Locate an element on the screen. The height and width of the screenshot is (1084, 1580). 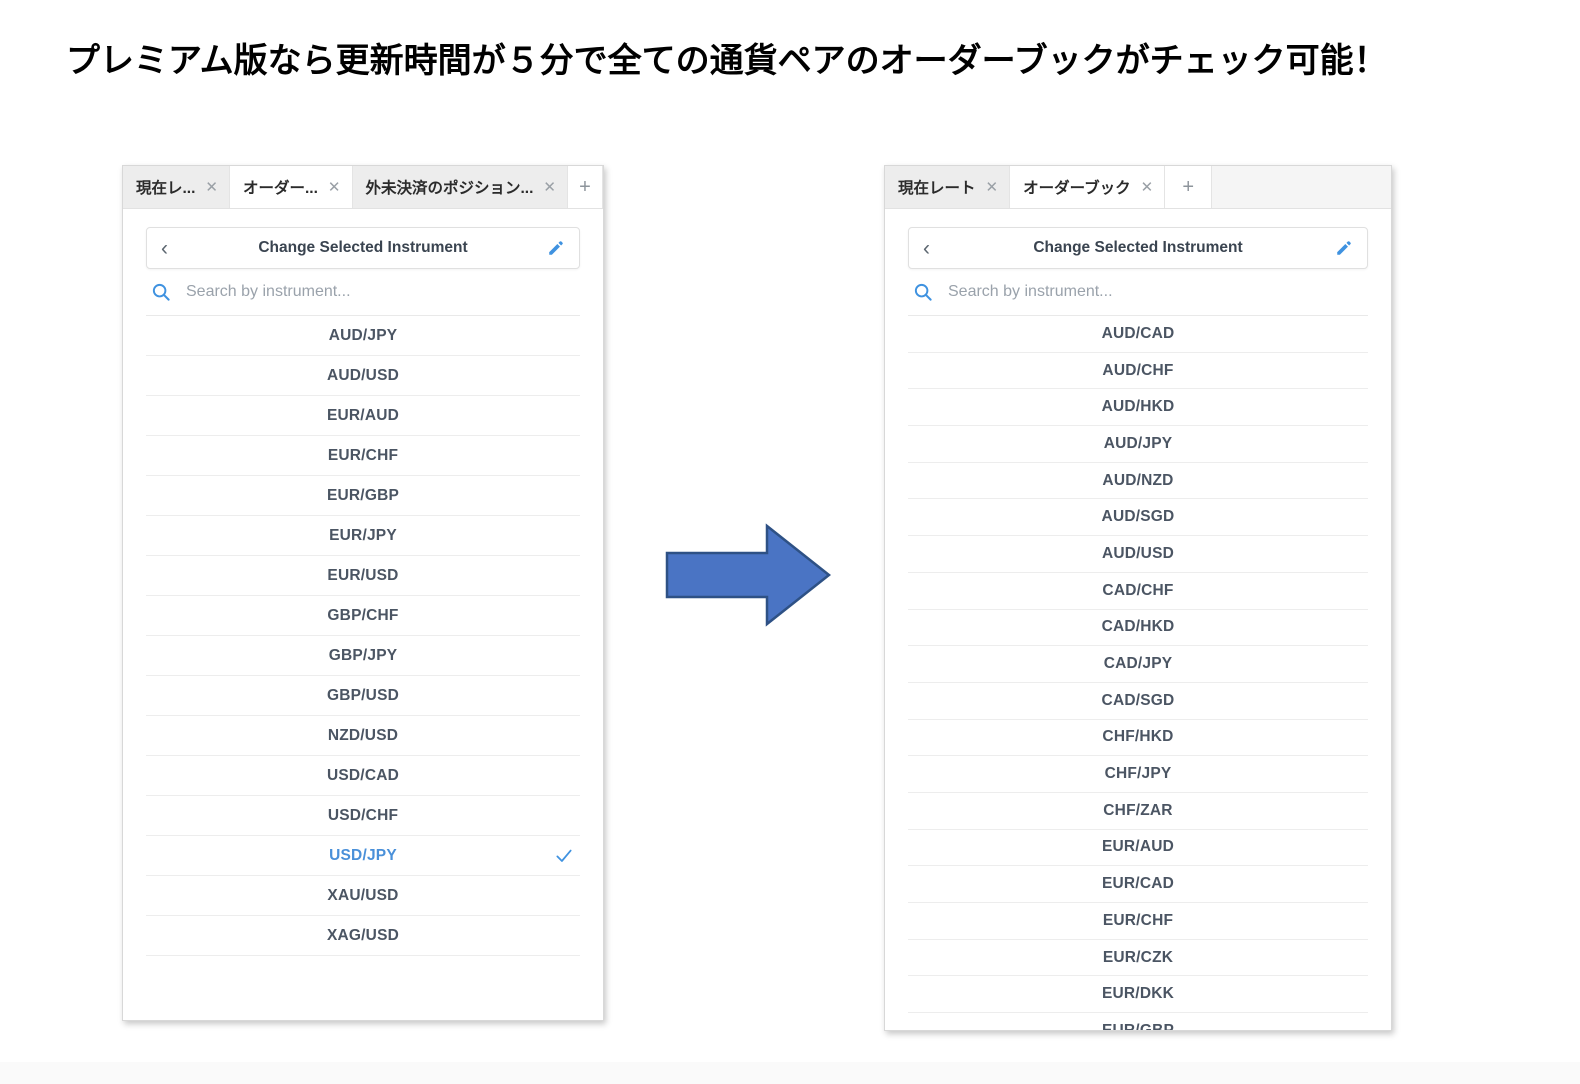
instrument-label: CAD/HKD is located at coordinates (1138, 627).